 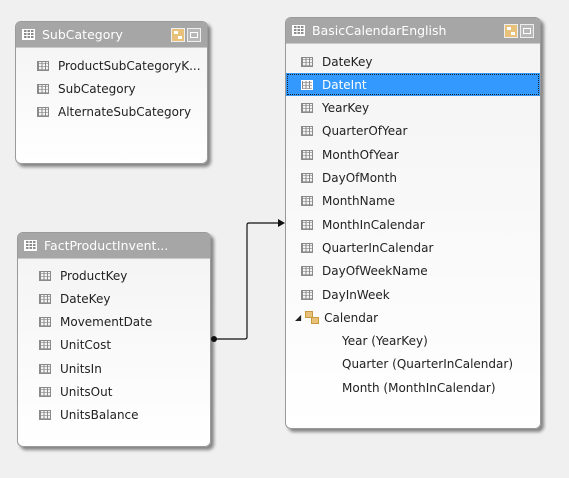 I want to click on relationship-path, so click(x=246, y=281).